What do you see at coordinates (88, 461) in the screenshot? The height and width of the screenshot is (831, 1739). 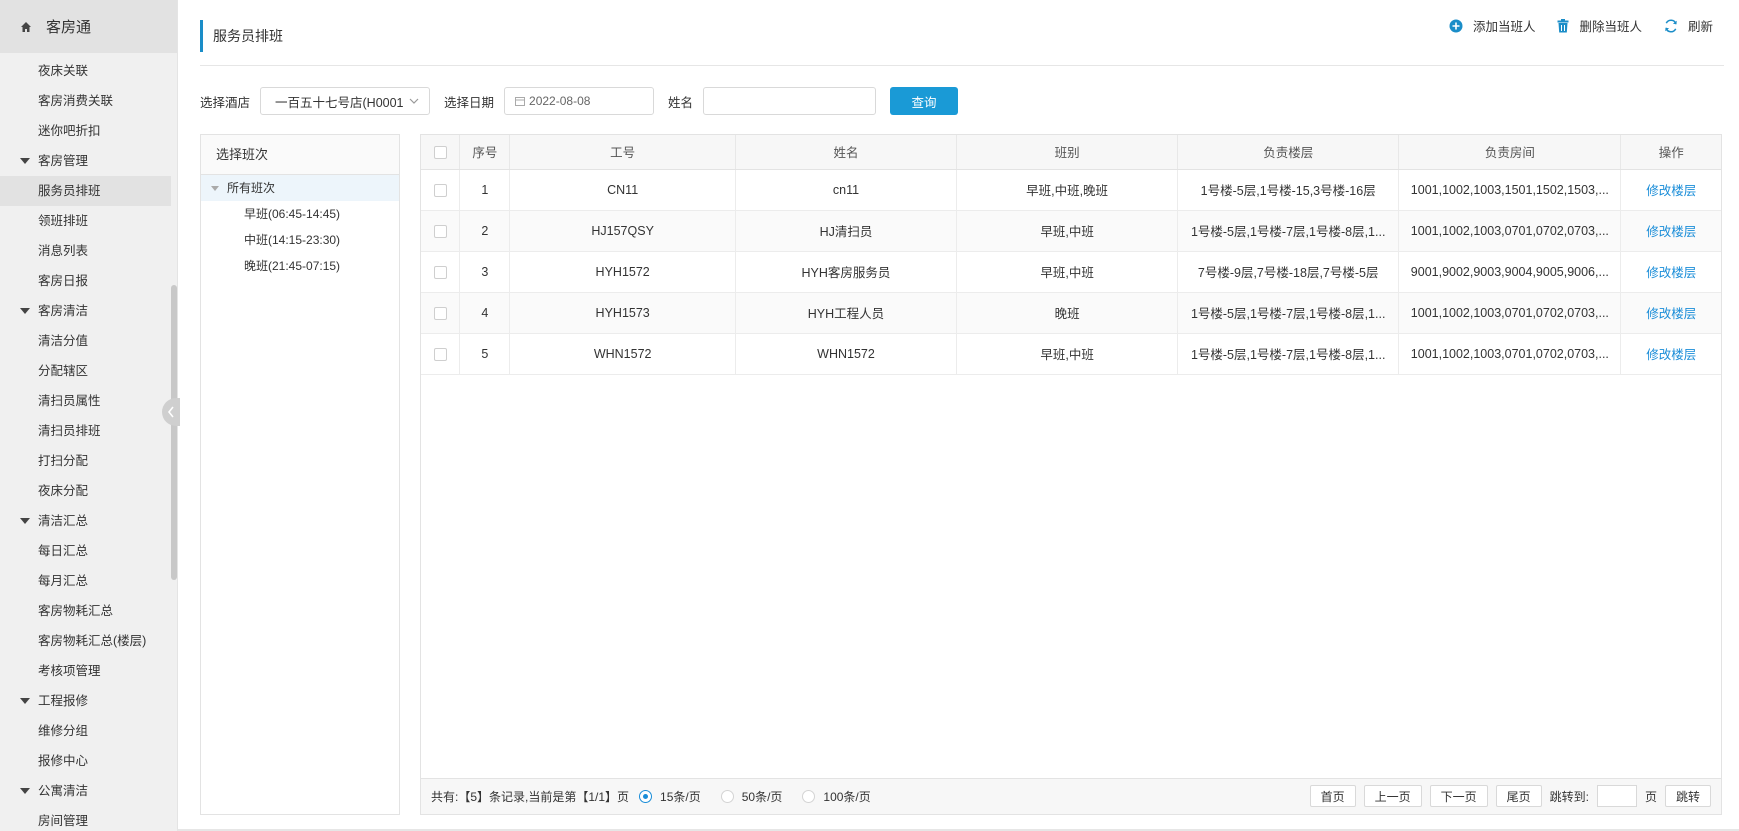 I see `sidebar-item: 打扫分配` at bounding box center [88, 461].